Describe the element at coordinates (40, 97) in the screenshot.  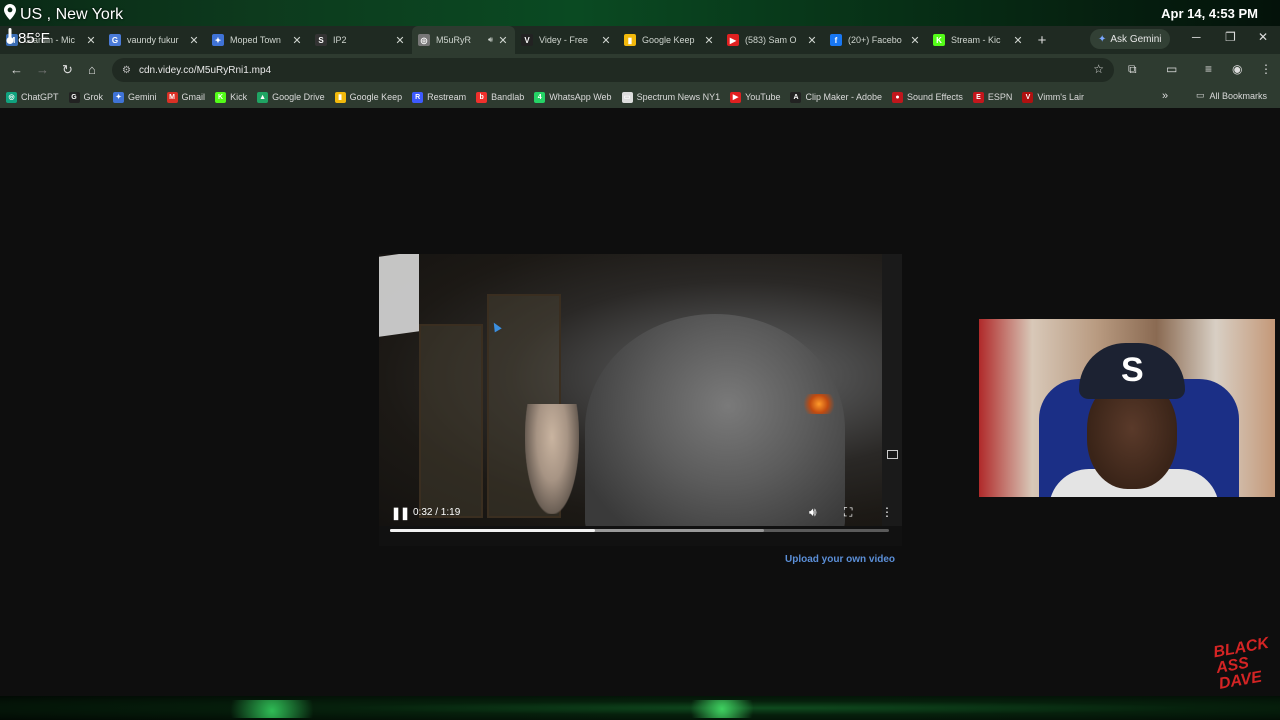
I see `bookmark-label: ChatGPT` at that location.